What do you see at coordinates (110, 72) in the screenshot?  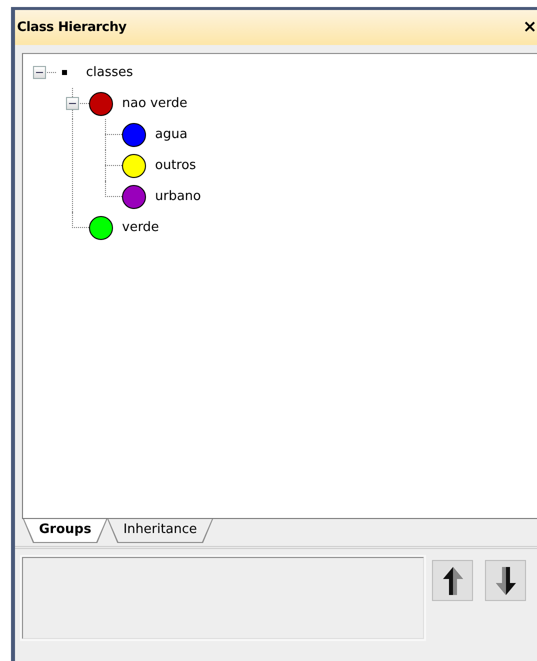 I see `tree-item-label: classes` at bounding box center [110, 72].